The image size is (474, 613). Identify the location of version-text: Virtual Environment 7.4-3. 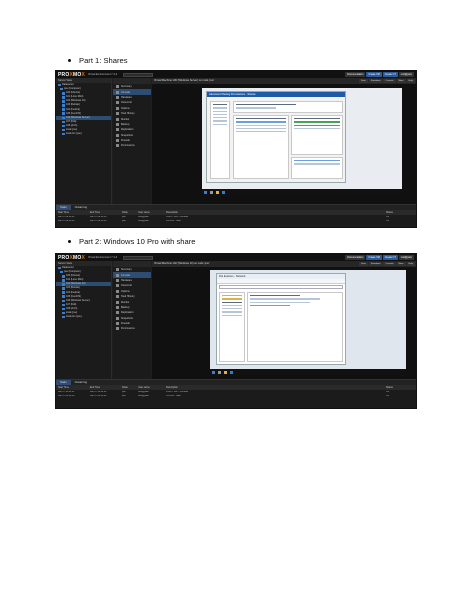
(103, 257).